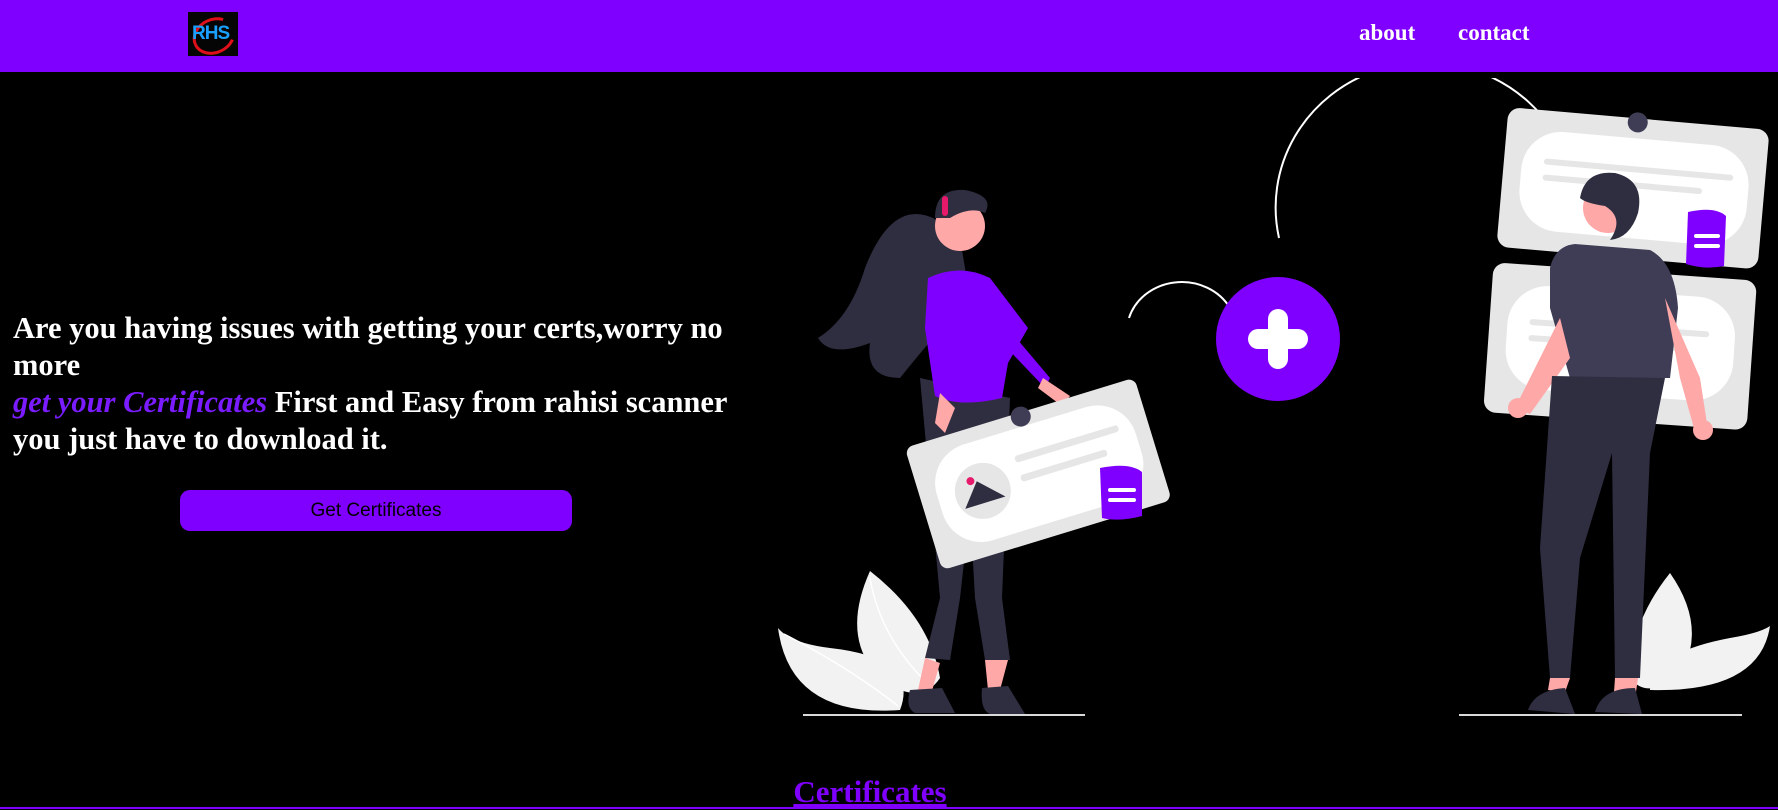  What do you see at coordinates (1387, 33) in the screenshot?
I see `nav-link-about: about` at bounding box center [1387, 33].